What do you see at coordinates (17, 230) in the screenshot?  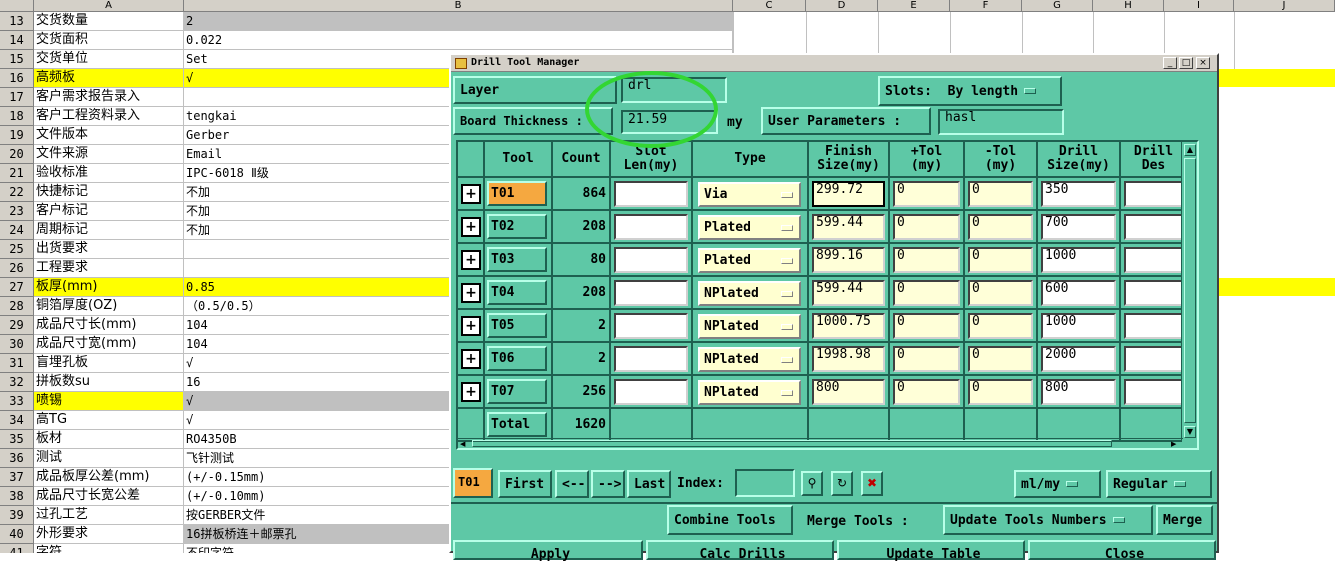 I see `row-header: 24` at bounding box center [17, 230].